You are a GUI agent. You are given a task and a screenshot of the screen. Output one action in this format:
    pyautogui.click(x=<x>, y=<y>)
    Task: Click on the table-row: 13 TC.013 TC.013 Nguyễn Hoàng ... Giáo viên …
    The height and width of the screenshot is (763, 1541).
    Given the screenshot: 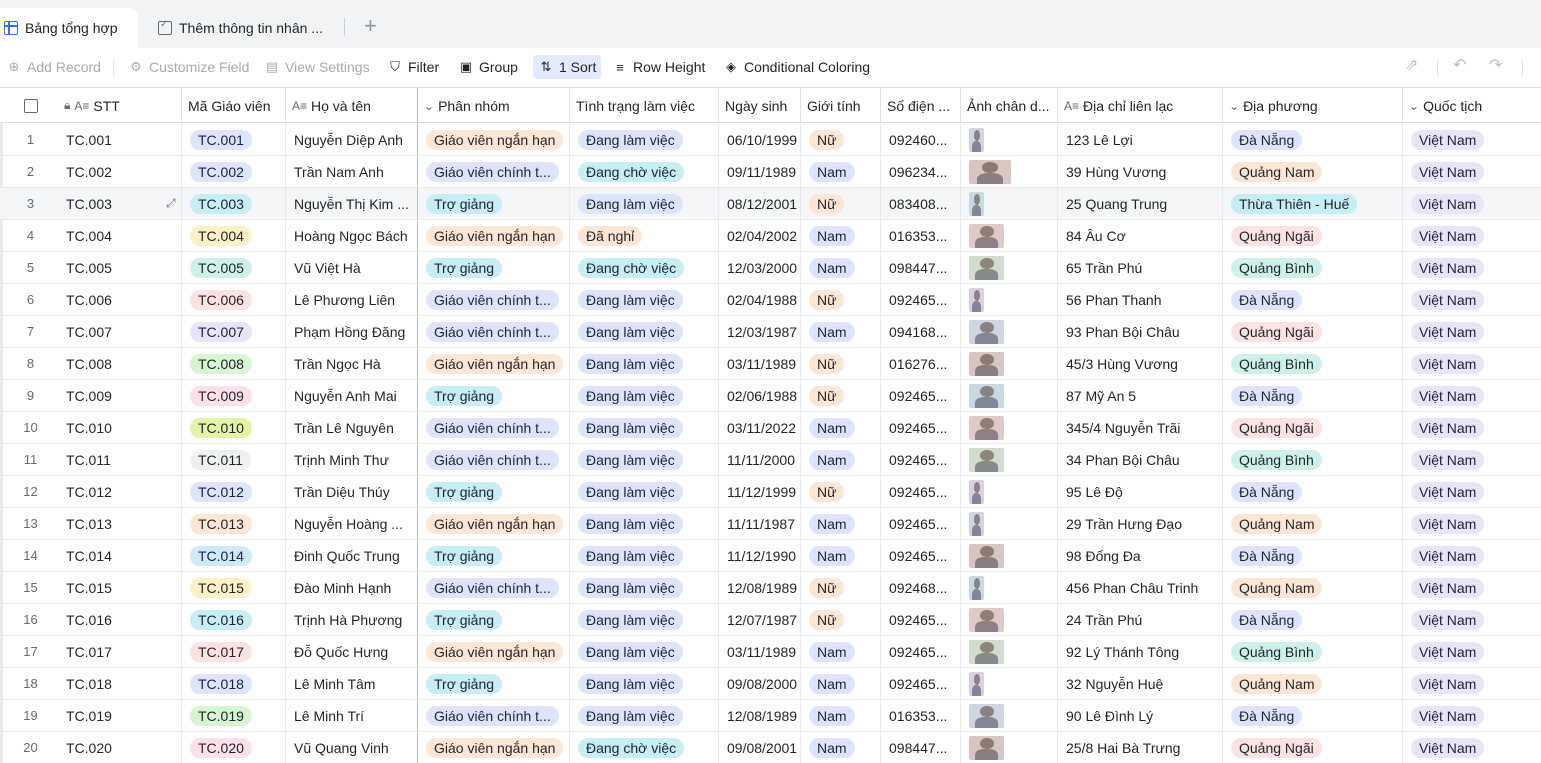 What is the action you would take?
    pyautogui.click(x=770, y=524)
    